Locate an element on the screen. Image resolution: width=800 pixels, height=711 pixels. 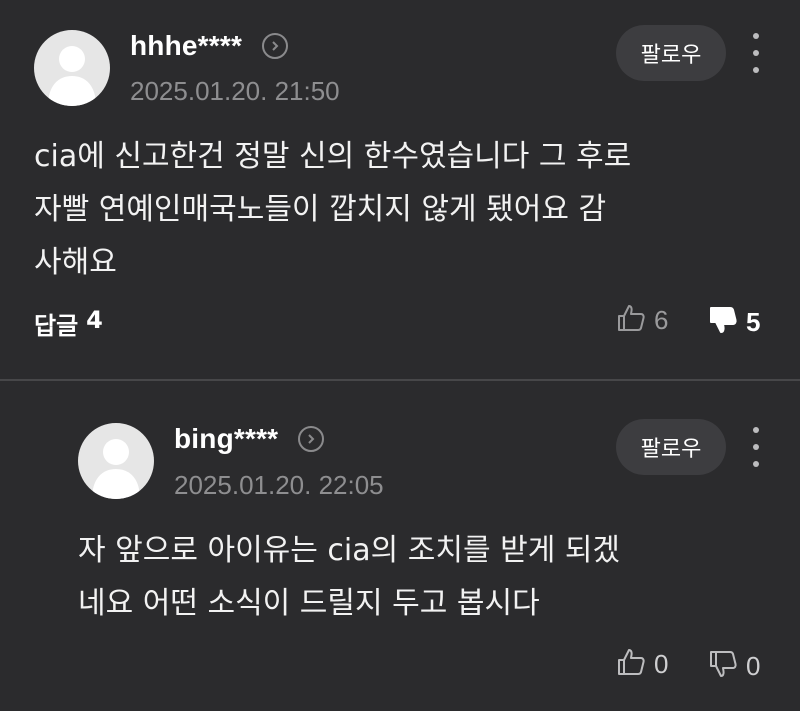
reply-label: 답글 is located at coordinates (56, 326).